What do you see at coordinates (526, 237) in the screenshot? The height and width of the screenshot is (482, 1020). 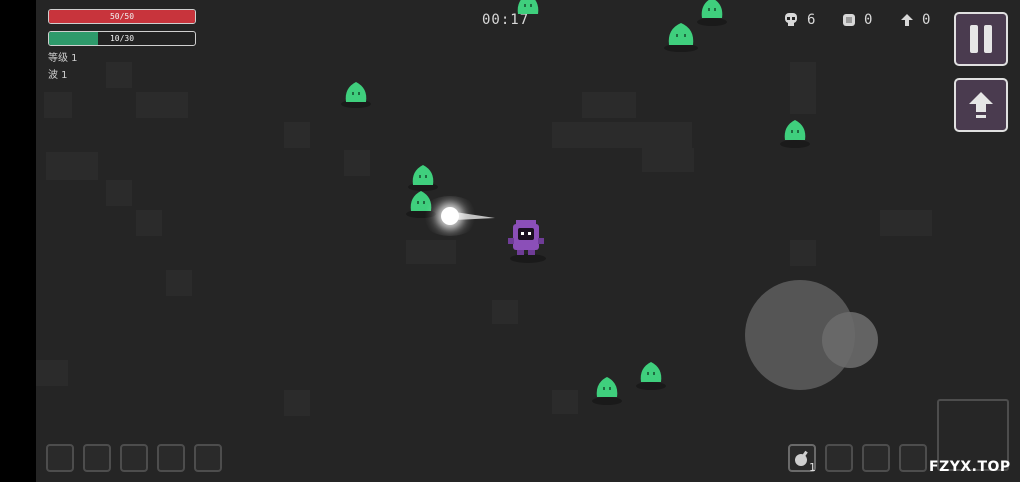 I see `player-character` at bounding box center [526, 237].